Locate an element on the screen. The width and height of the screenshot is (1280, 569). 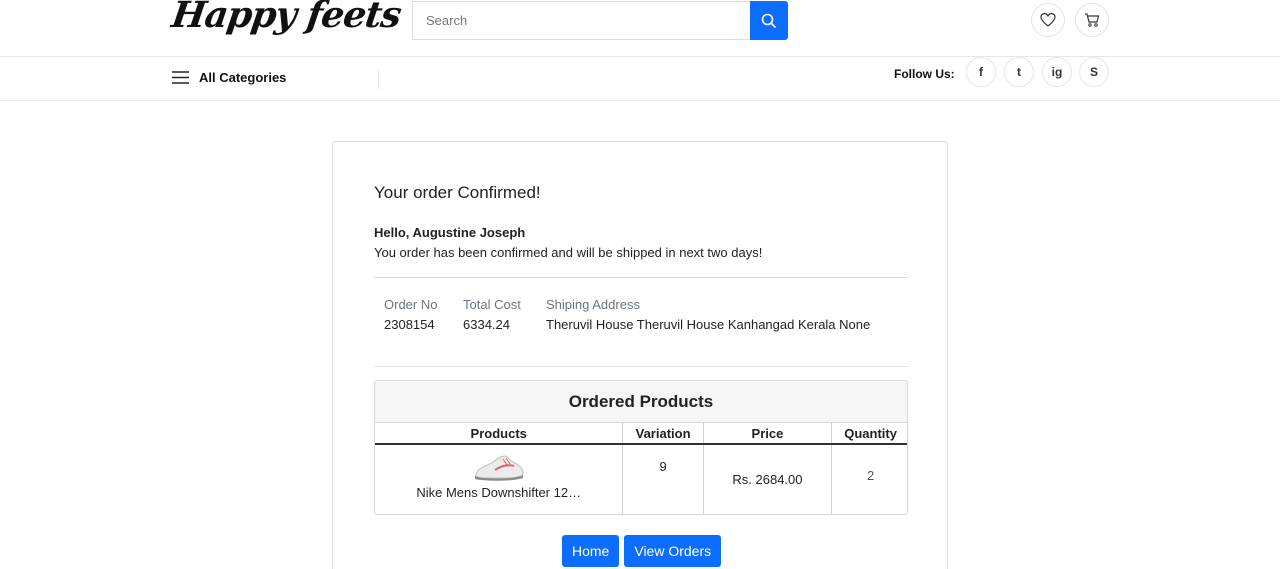
order-number-value: 2308154 is located at coordinates (409, 324).